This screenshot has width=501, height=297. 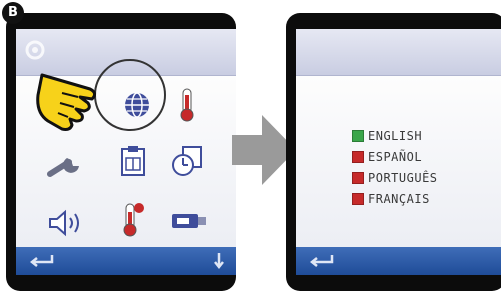 I want to click on clock-calendar-icon, so click(x=187, y=161).